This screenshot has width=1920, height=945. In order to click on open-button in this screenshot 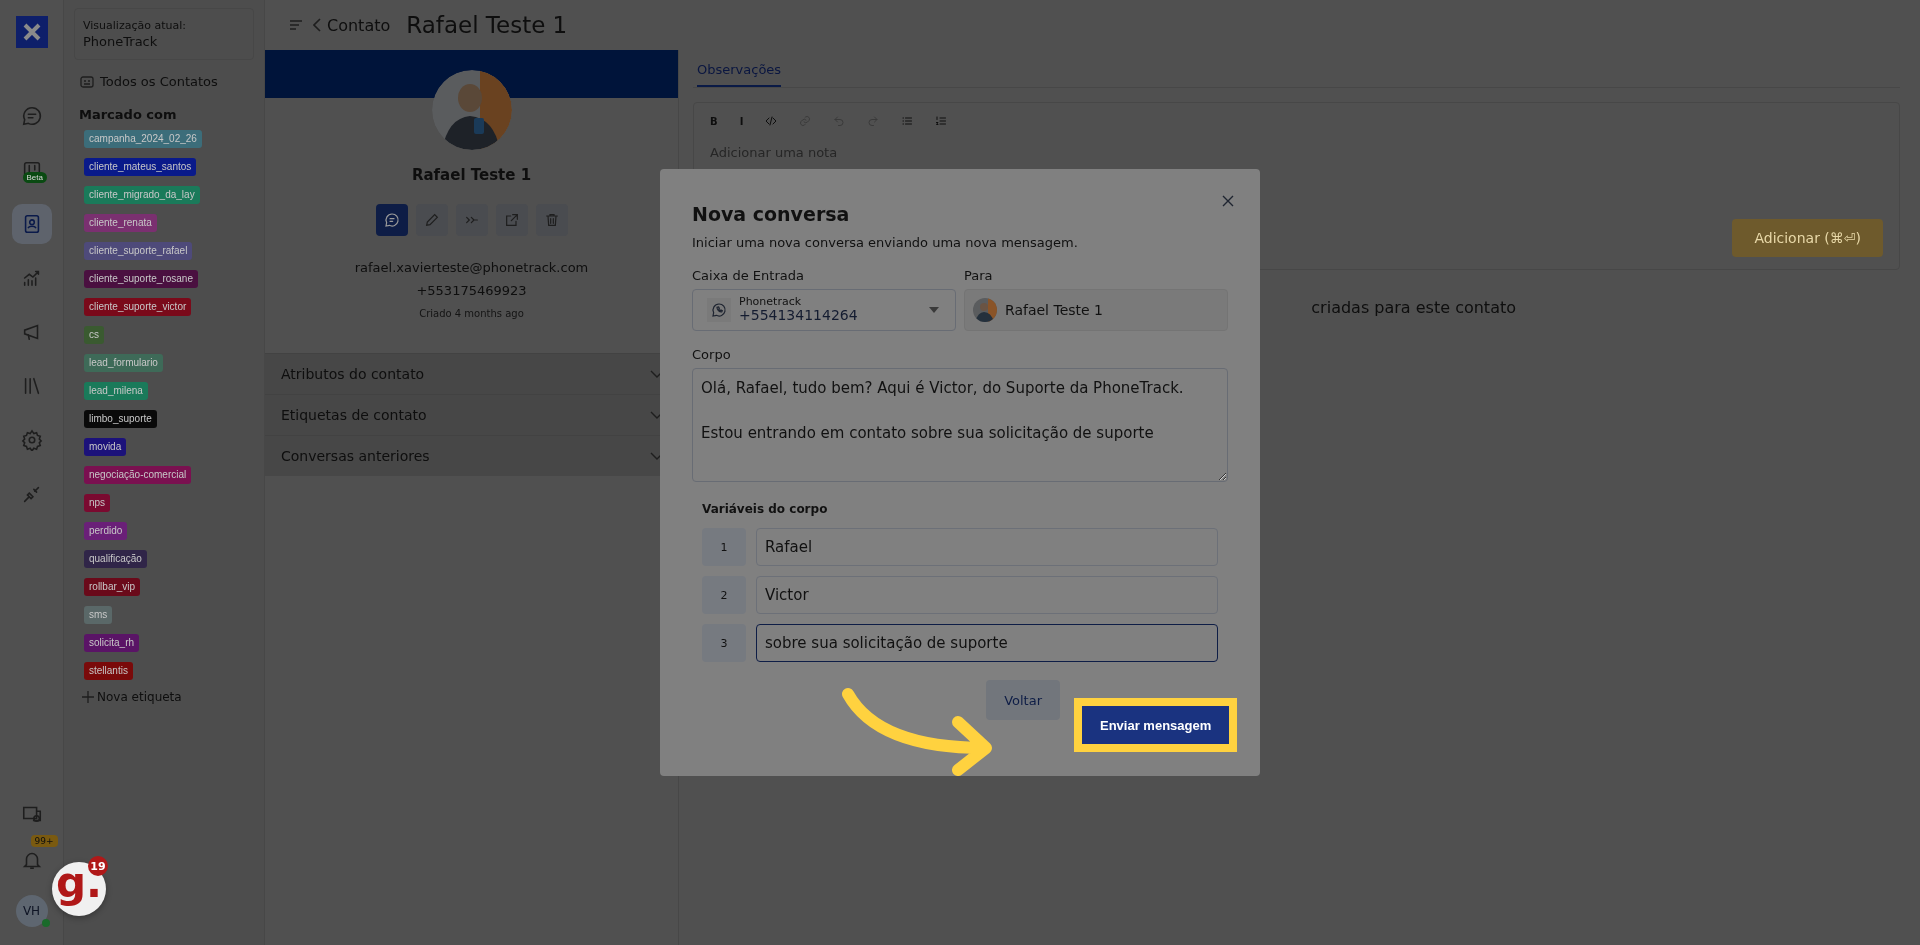, I will do `click(511, 220)`.